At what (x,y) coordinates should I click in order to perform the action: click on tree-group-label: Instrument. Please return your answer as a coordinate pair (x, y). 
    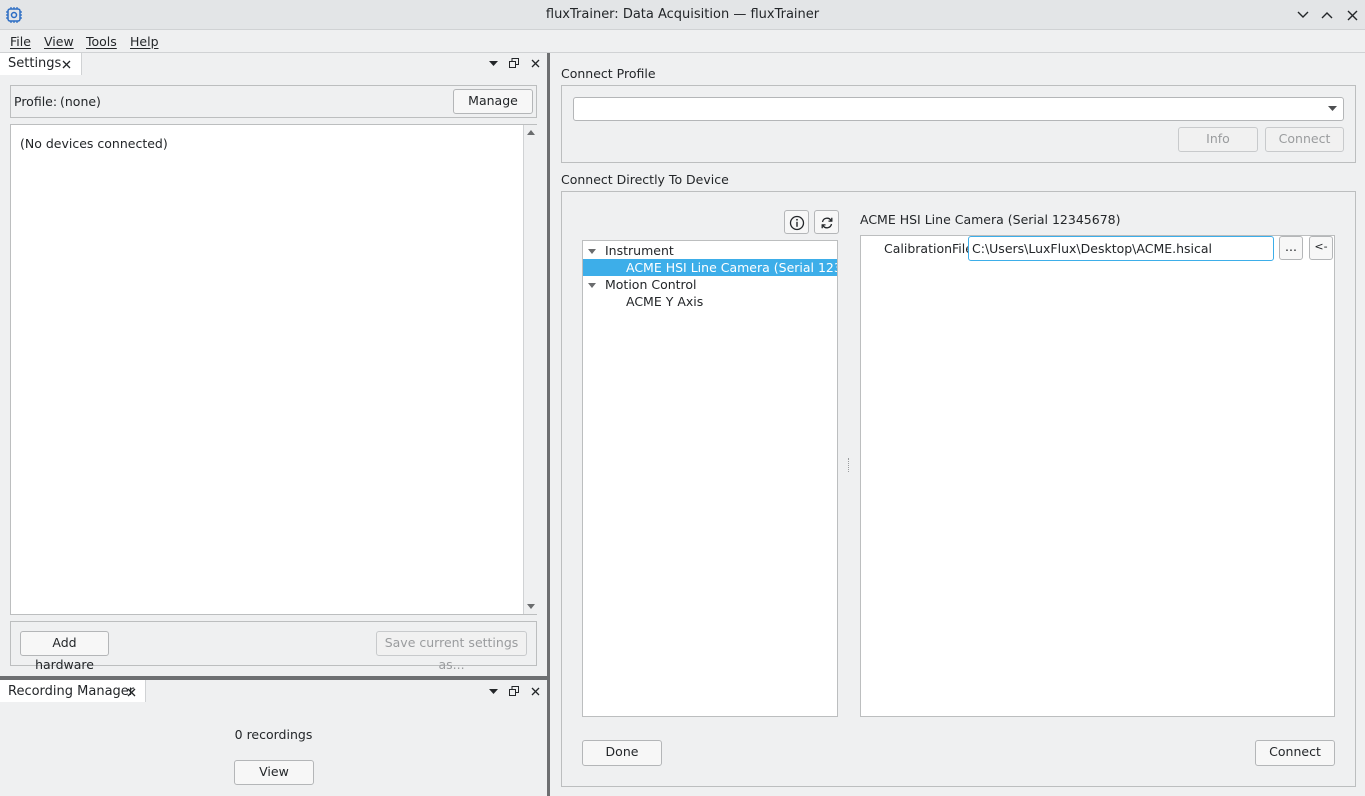
    Looking at the image, I should click on (639, 250).